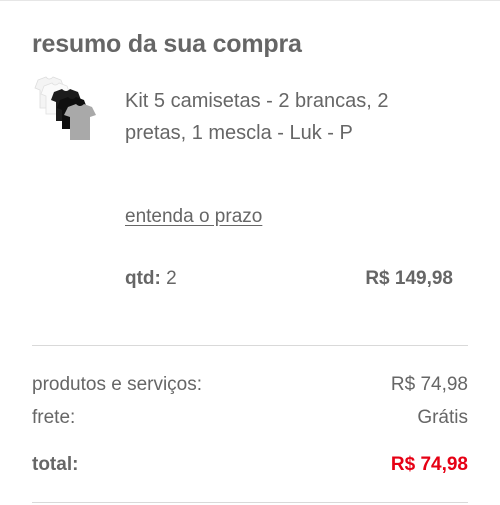 The width and height of the screenshot is (500, 505). I want to click on section-divider, so click(250, 345).